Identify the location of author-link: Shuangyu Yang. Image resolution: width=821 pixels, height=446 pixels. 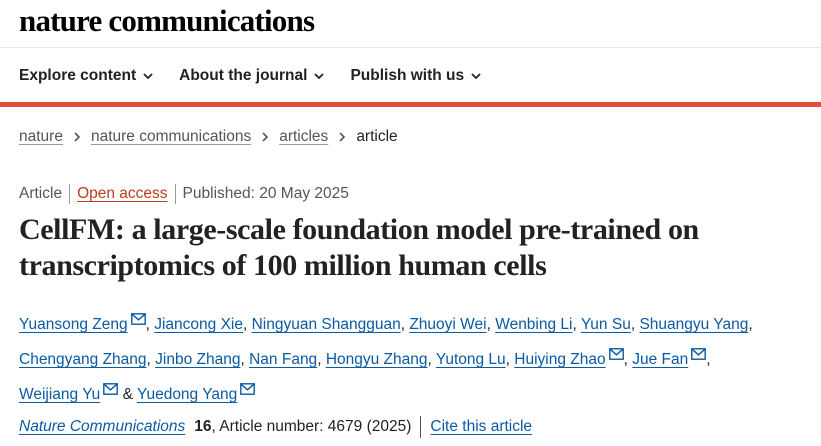
(693, 324).